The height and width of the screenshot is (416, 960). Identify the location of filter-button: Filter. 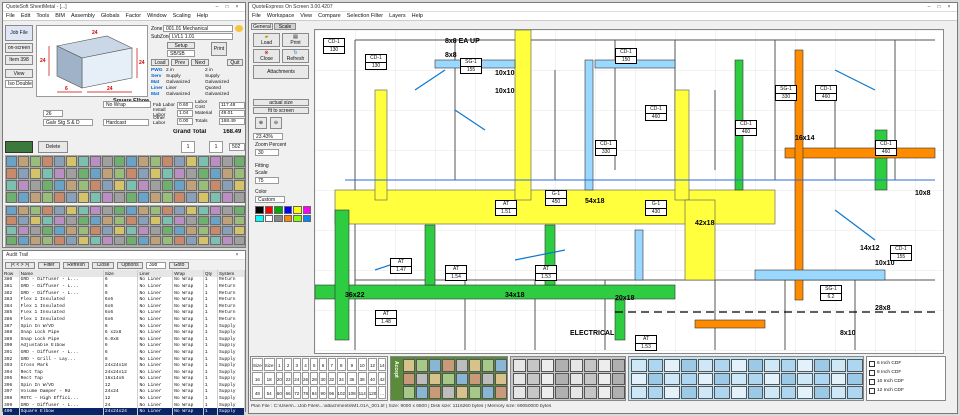
(49, 265).